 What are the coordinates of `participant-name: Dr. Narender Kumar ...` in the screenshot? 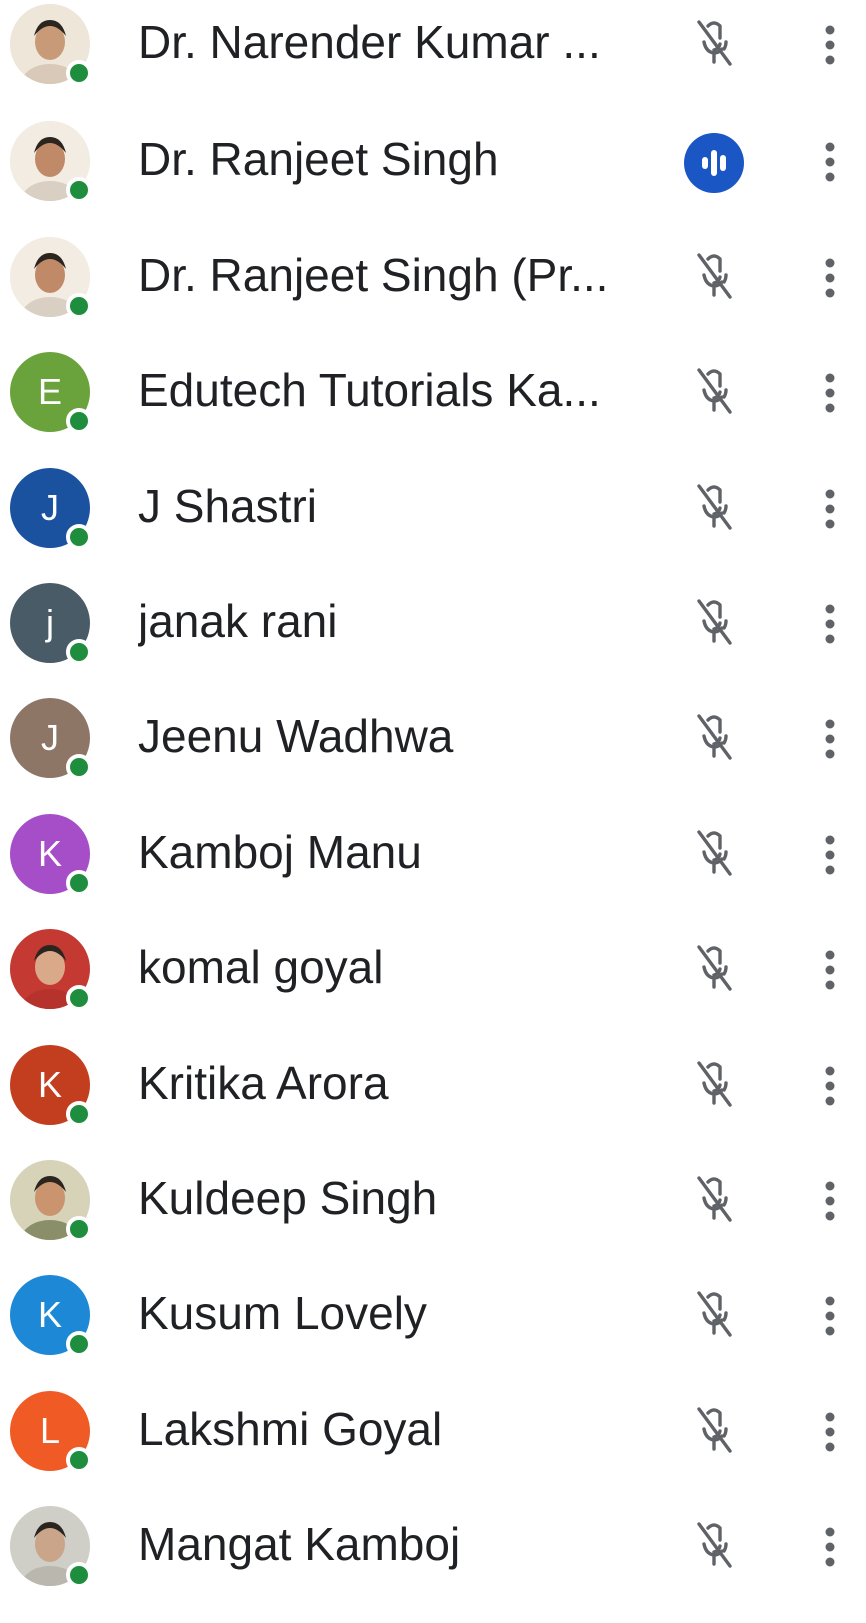 It's located at (369, 42).